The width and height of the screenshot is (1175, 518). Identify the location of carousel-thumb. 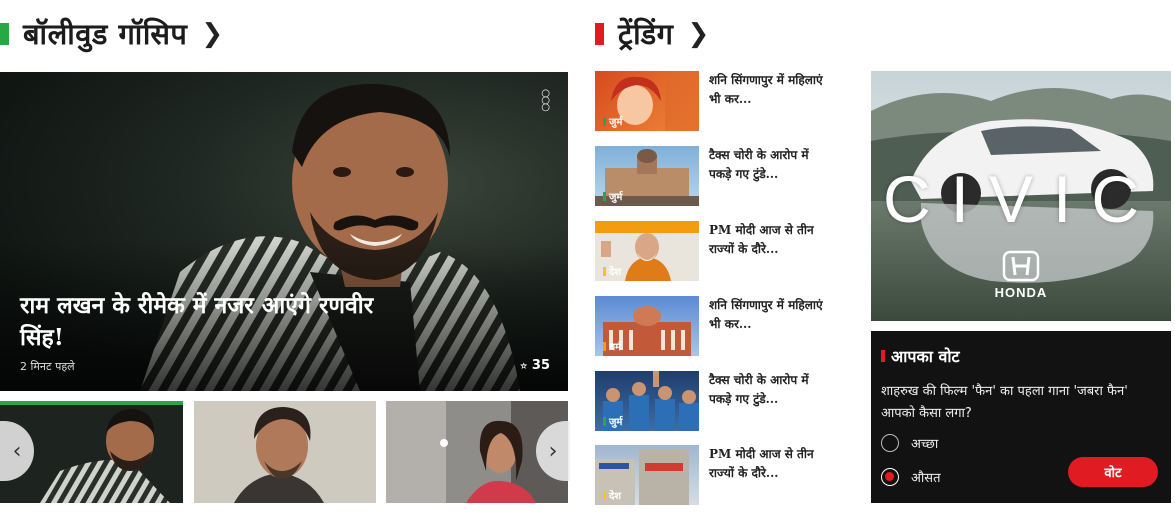
(285, 452).